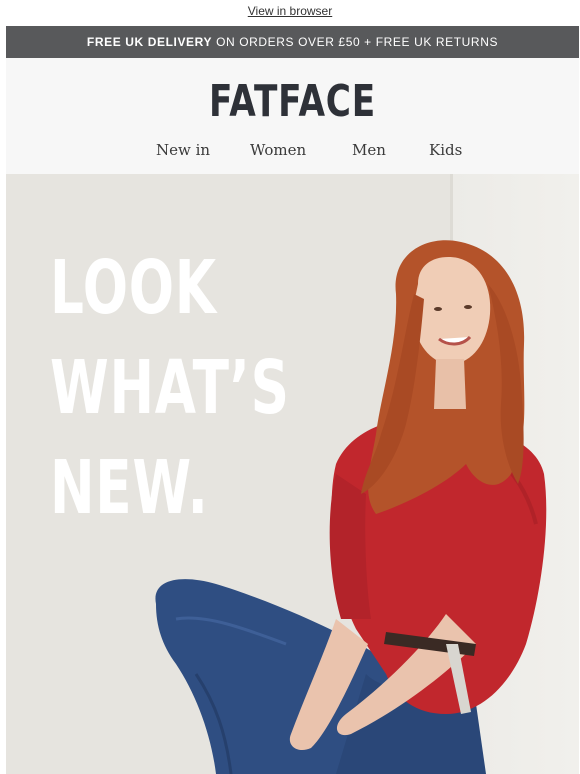 This screenshot has height=774, width=580. What do you see at coordinates (278, 150) in the screenshot?
I see `nav-item-women: Women` at bounding box center [278, 150].